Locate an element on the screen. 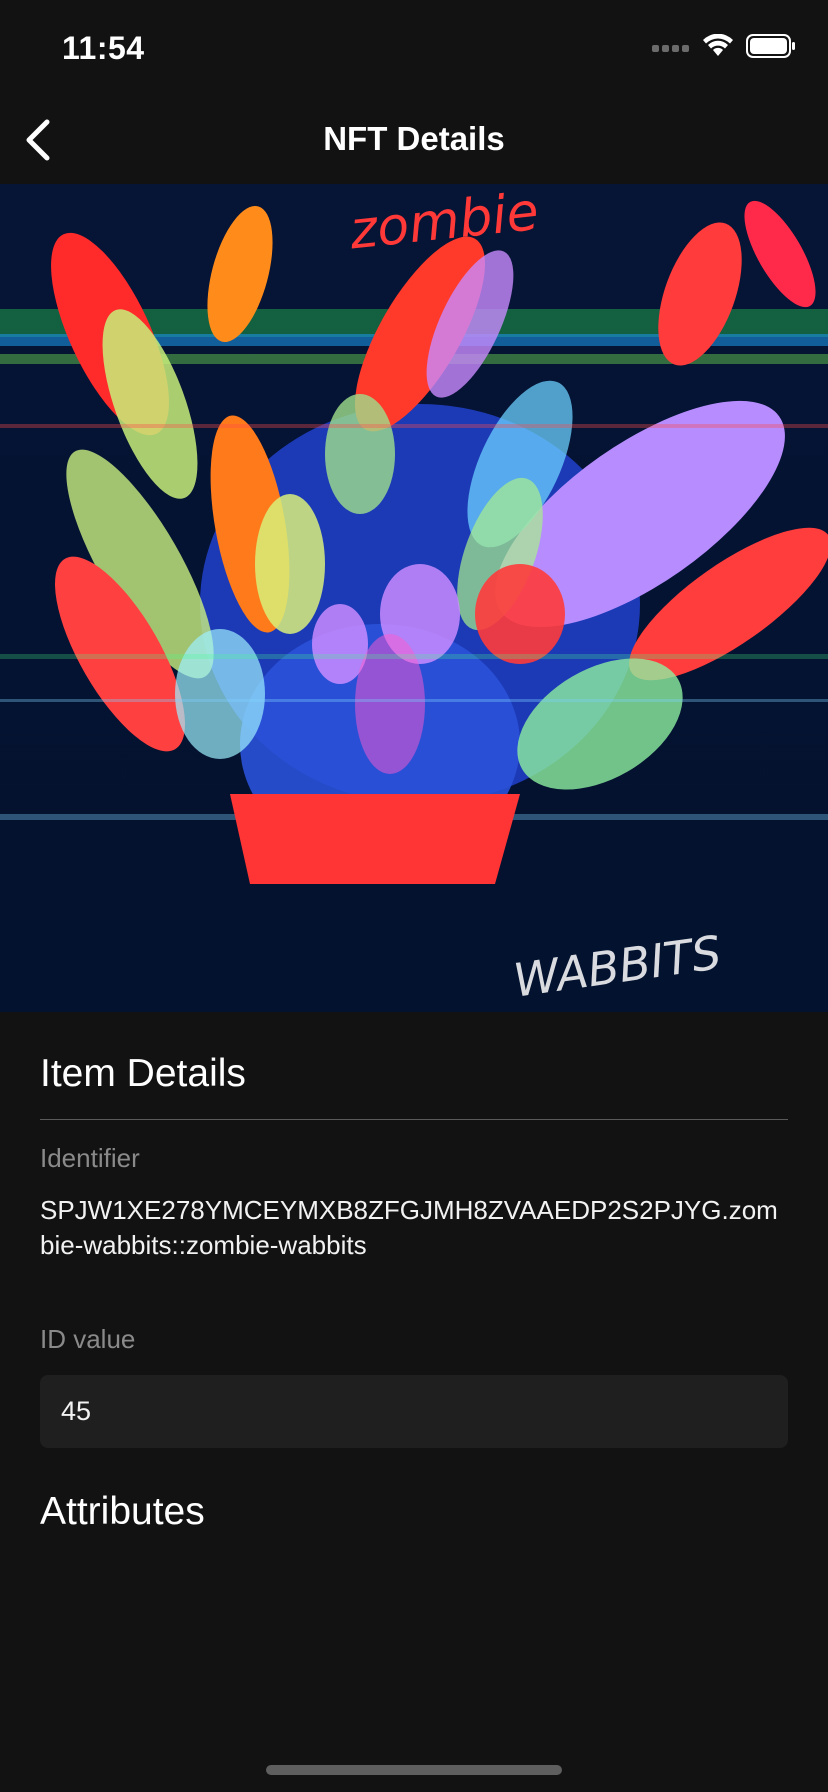  status-icons is located at coordinates (724, 48).